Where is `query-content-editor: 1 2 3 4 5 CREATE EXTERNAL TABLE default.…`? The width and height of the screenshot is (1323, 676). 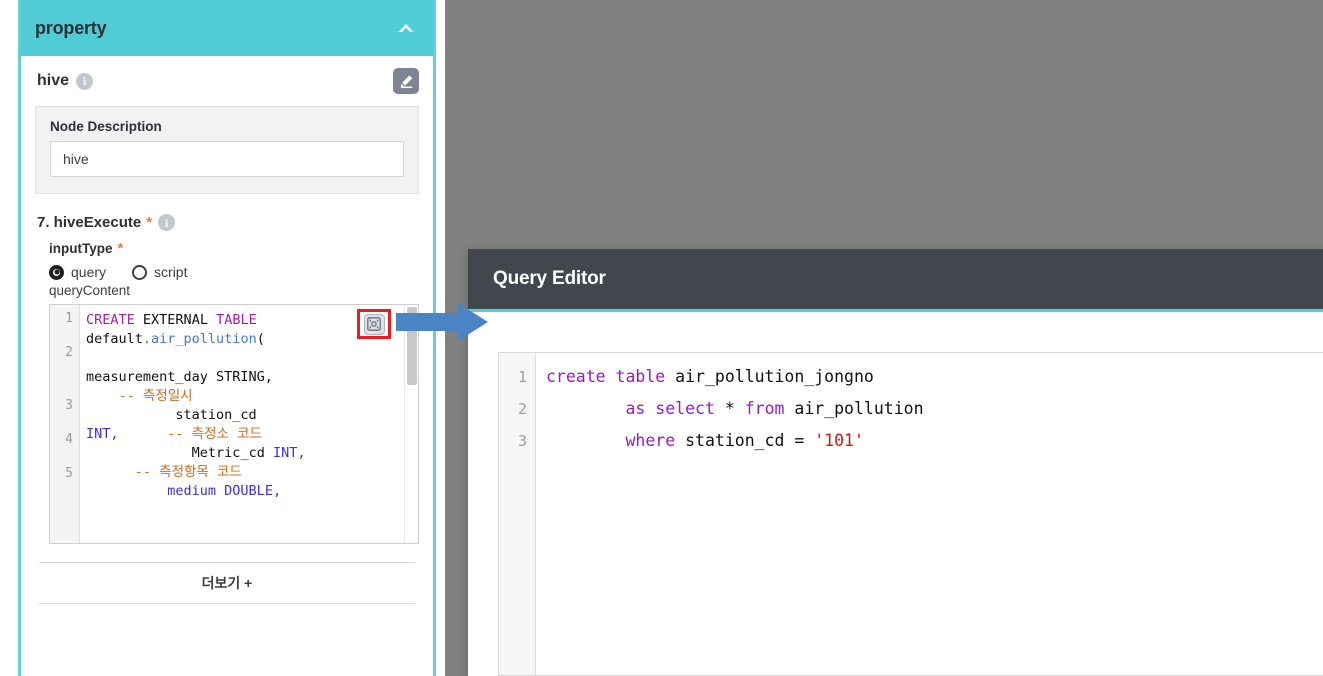
query-content-editor: 1 2 3 4 5 CREATE EXTERNAL TABLE default.… is located at coordinates (234, 424).